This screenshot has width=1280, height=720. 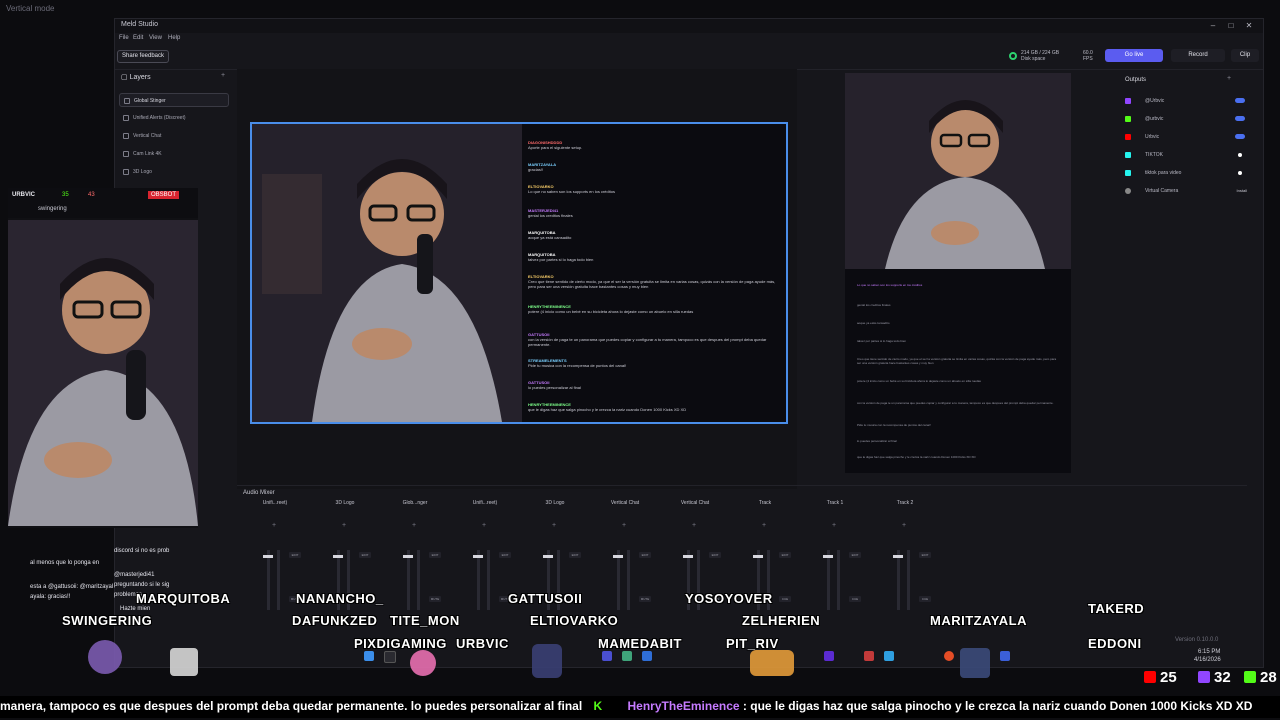 What do you see at coordinates (1242, 191) in the screenshot?
I see `install-button: Install` at bounding box center [1242, 191].